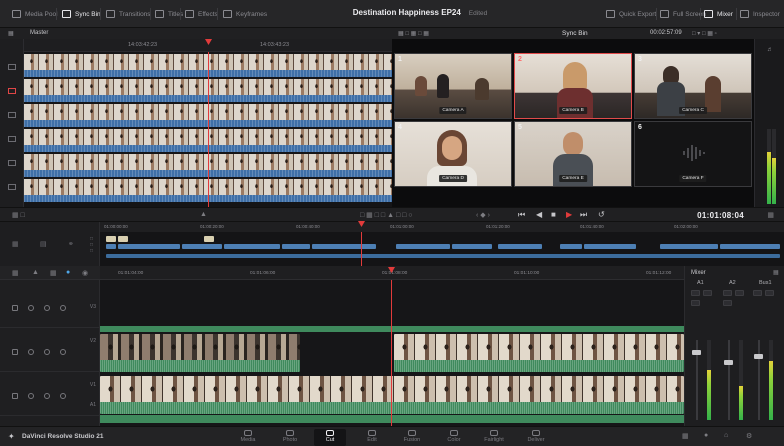 The width and height of the screenshot is (784, 446). Describe the element at coordinates (35, 272) in the screenshot. I see `lock-icon: ▲` at that location.